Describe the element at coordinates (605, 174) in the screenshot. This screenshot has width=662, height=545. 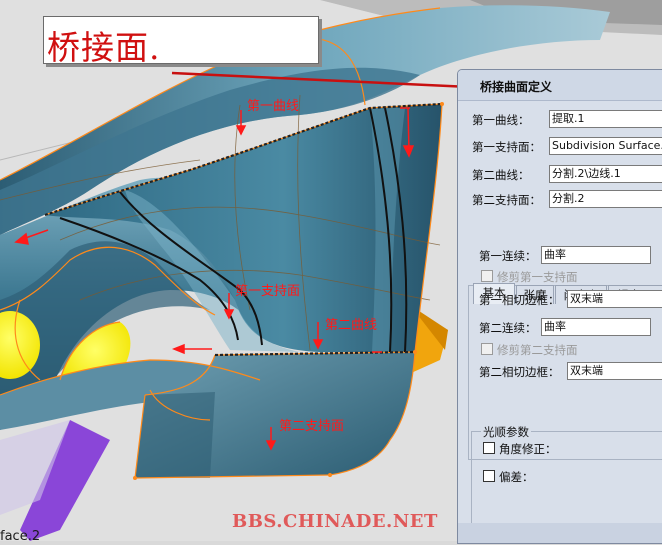
I see `second-curve-field: 分割.2\边线.1` at that location.